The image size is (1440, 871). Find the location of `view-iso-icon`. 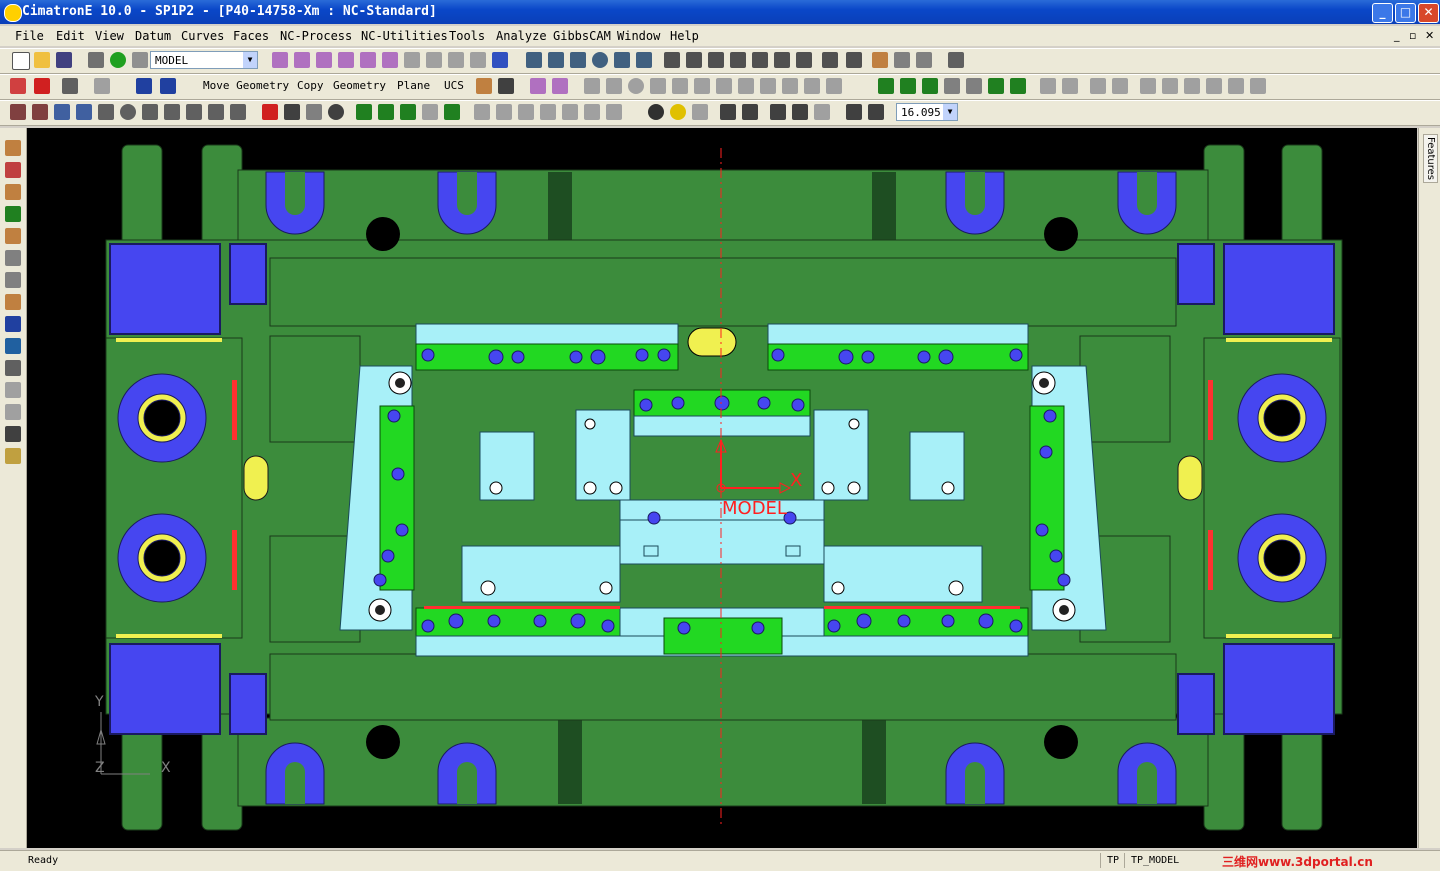

view-iso-icon is located at coordinates (672, 60).